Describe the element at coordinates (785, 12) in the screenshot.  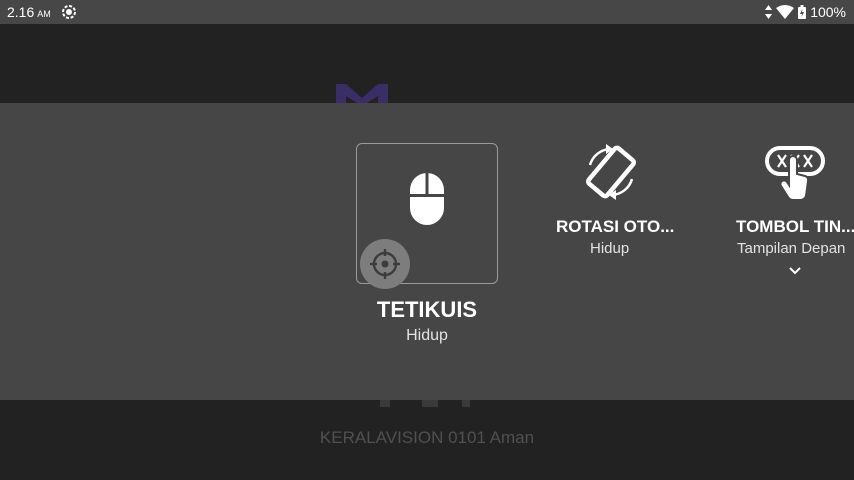
I see `wifi-icon` at that location.